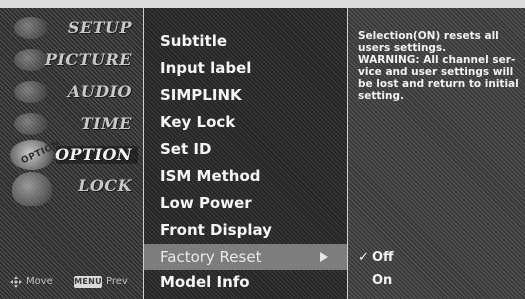 This screenshot has width=525, height=299. Describe the element at coordinates (363, 257) in the screenshot. I see `check-icon: ✓` at that location.